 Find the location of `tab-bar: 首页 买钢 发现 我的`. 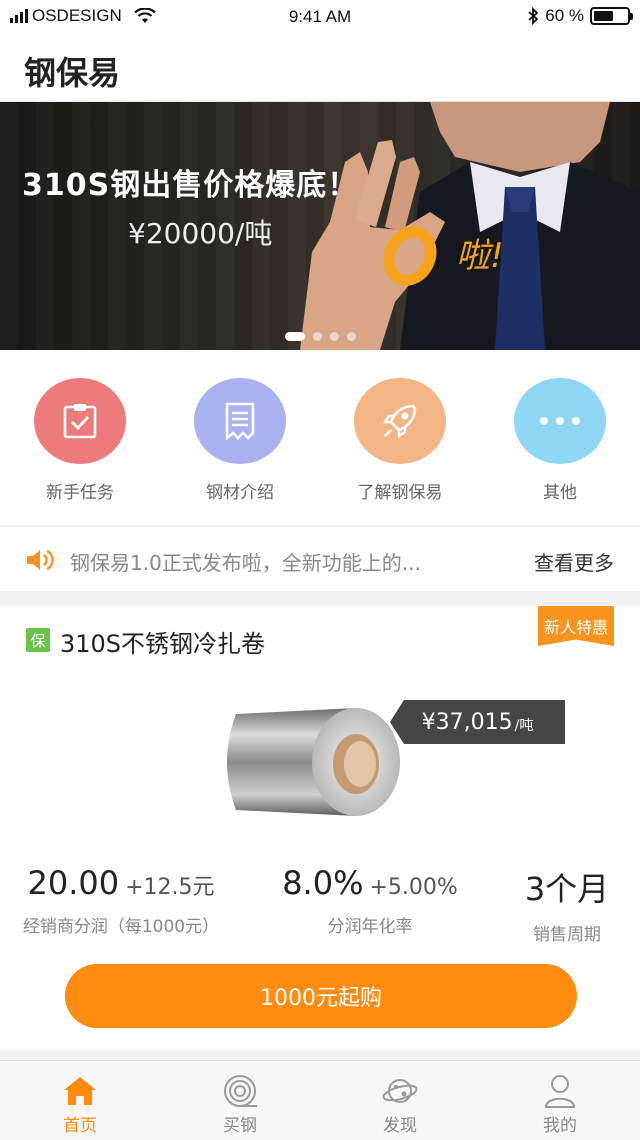

tab-bar: 首页 买钢 发现 我的 is located at coordinates (320, 1100).